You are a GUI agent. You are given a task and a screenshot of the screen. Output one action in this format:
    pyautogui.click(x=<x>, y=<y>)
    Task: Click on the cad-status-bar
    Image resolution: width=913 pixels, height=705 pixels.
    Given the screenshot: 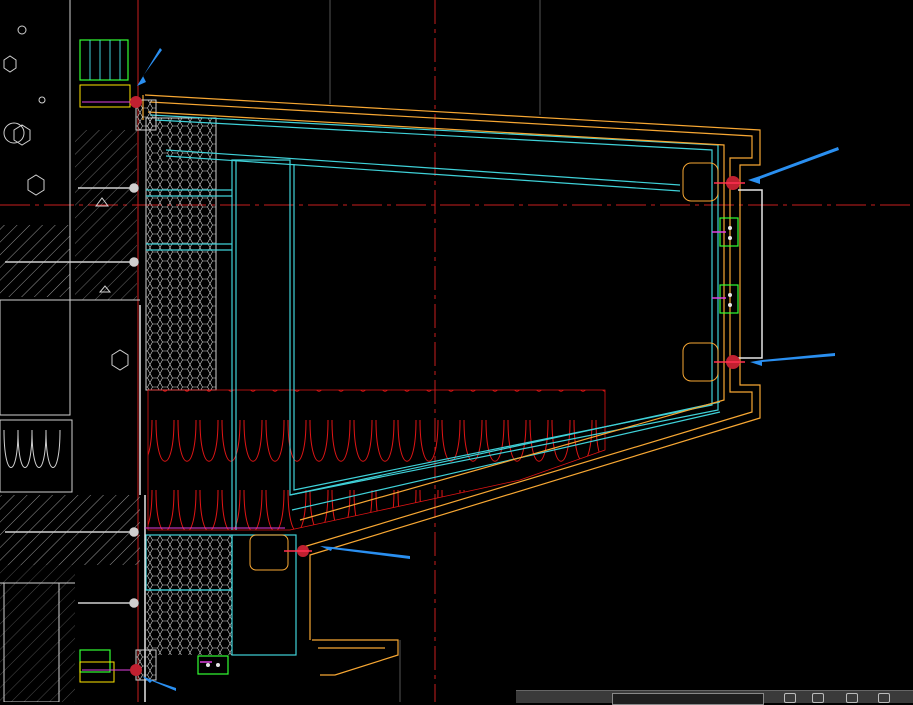 What is the action you would take?
    pyautogui.click(x=714, y=697)
    